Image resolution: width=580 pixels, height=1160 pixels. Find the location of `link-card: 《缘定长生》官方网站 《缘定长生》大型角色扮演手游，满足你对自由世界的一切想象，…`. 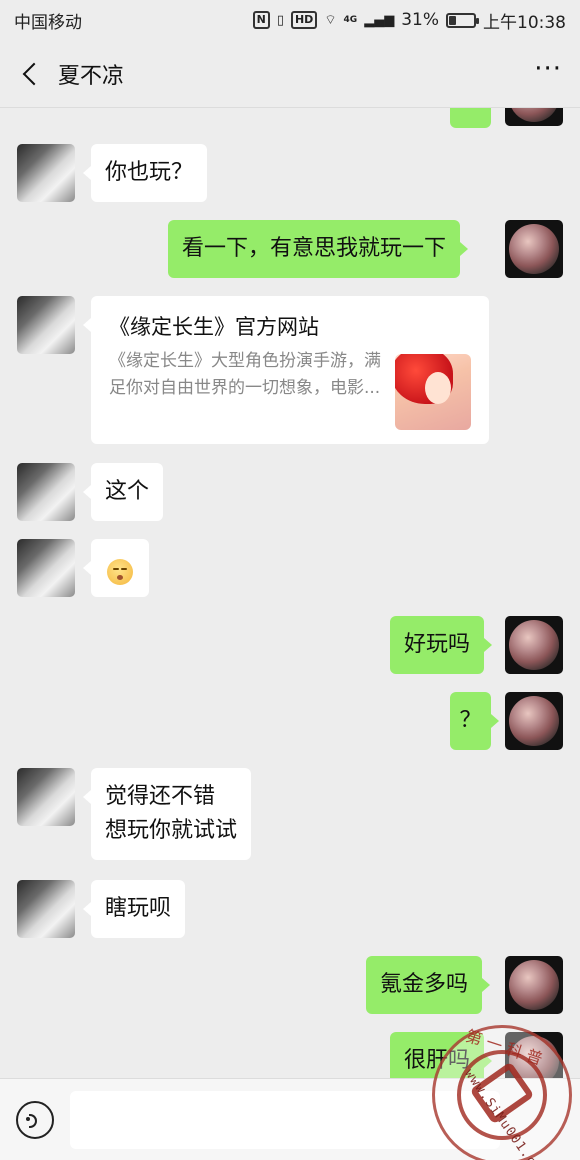

link-card: 《缘定长生》官方网站 《缘定长生》大型角色扮演手游，满足你对自由世界的一切想象，… is located at coordinates (286, 370).